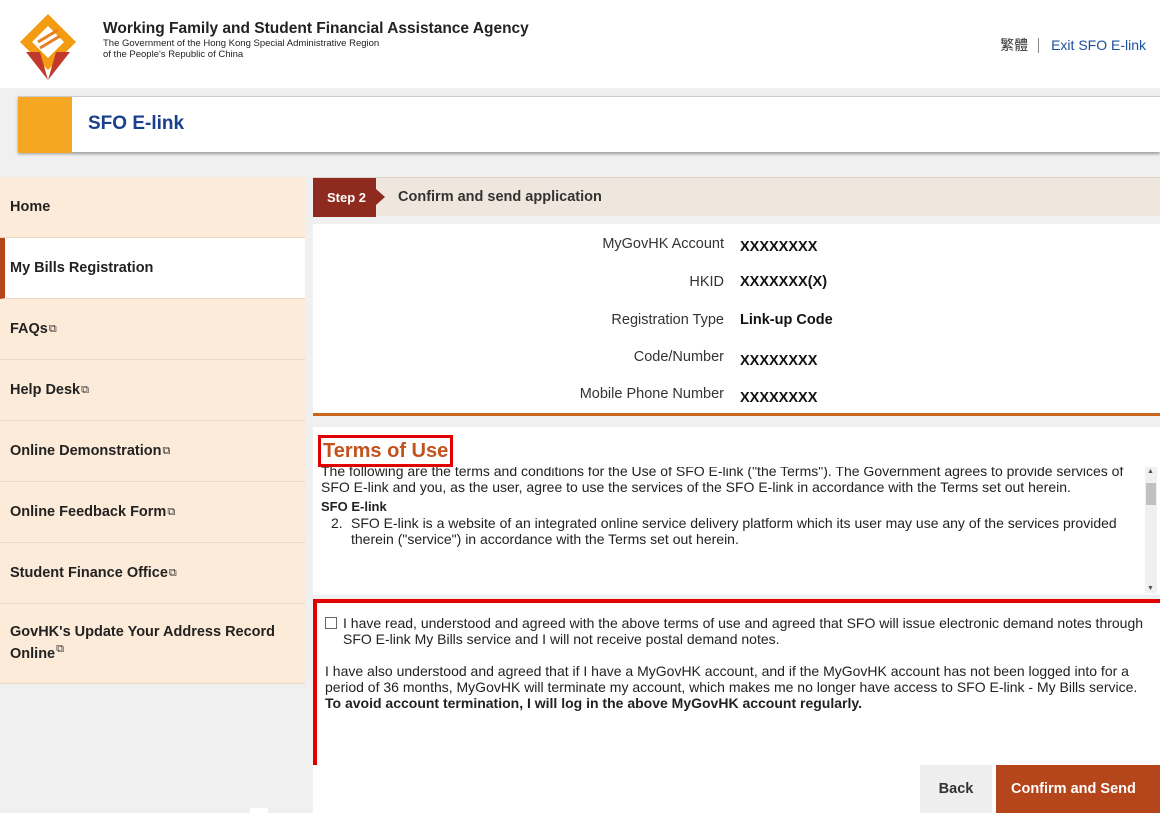 The image size is (1160, 813). What do you see at coordinates (651, 394) in the screenshot?
I see `detail-label: Mobile Phone Number` at bounding box center [651, 394].